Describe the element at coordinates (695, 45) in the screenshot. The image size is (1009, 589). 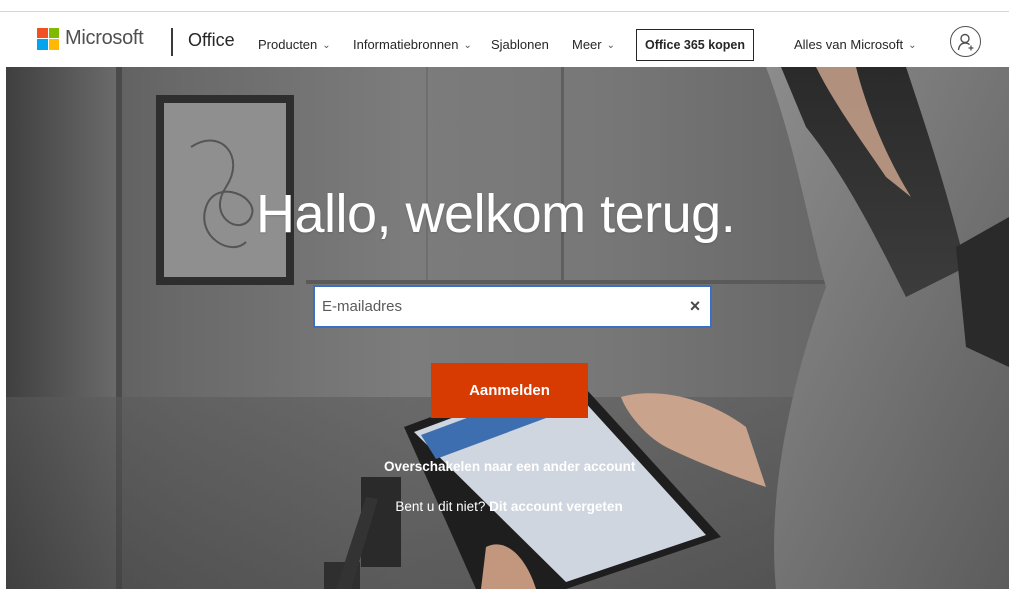
I see `buy-office-365-button: Office 365 kopen` at that location.